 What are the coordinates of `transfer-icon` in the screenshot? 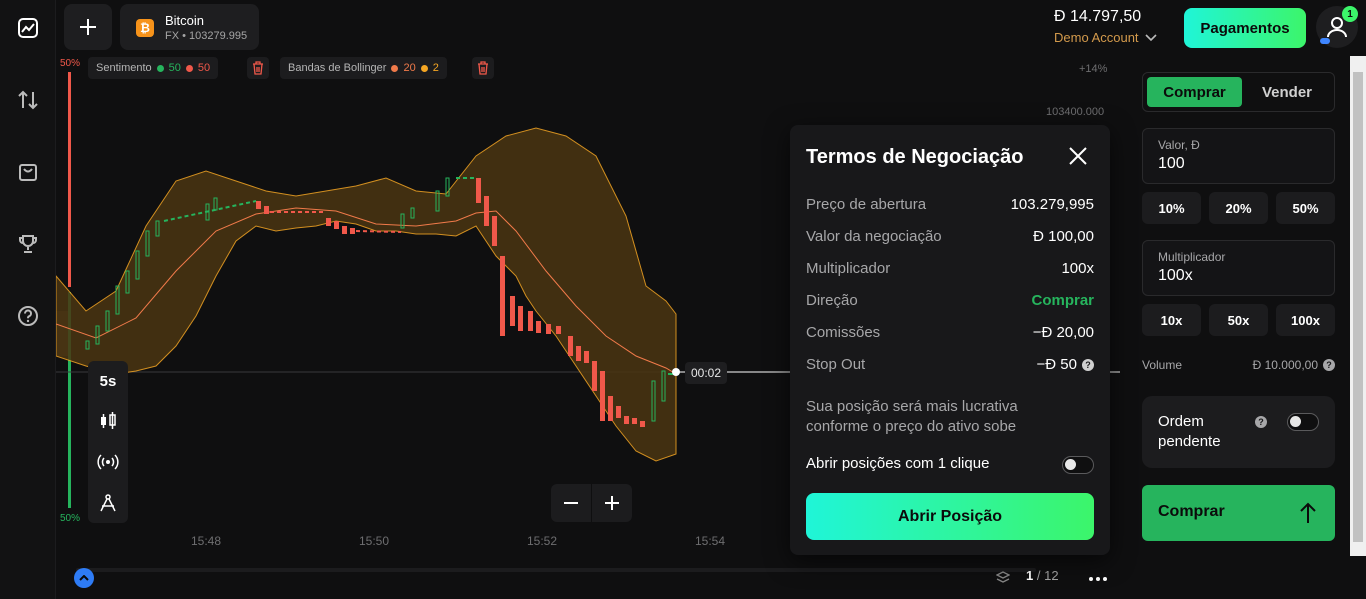 It's located at (28, 100).